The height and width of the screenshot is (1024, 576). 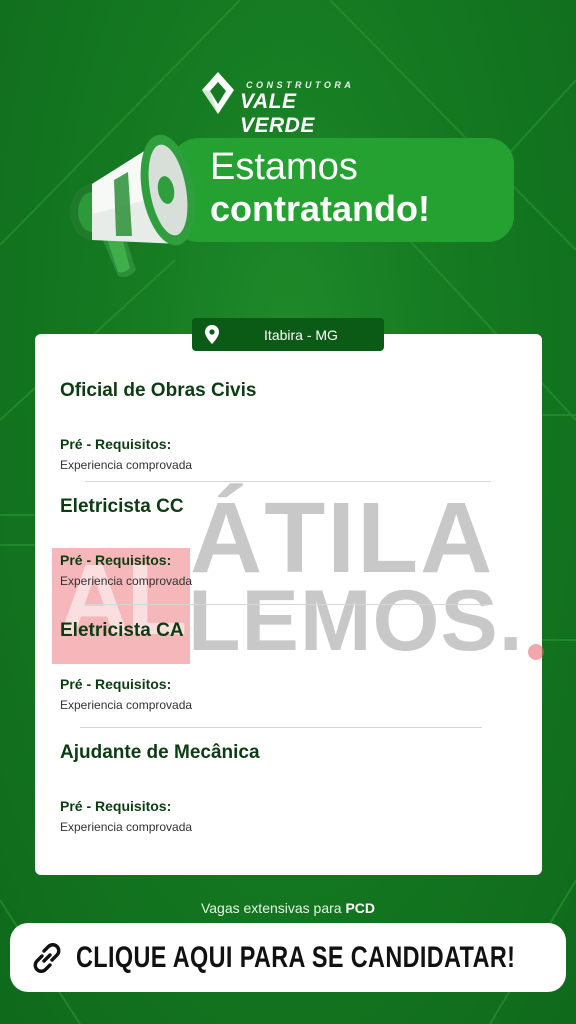 I want to click on hero-title-line2: contratando!, so click(x=320, y=208).